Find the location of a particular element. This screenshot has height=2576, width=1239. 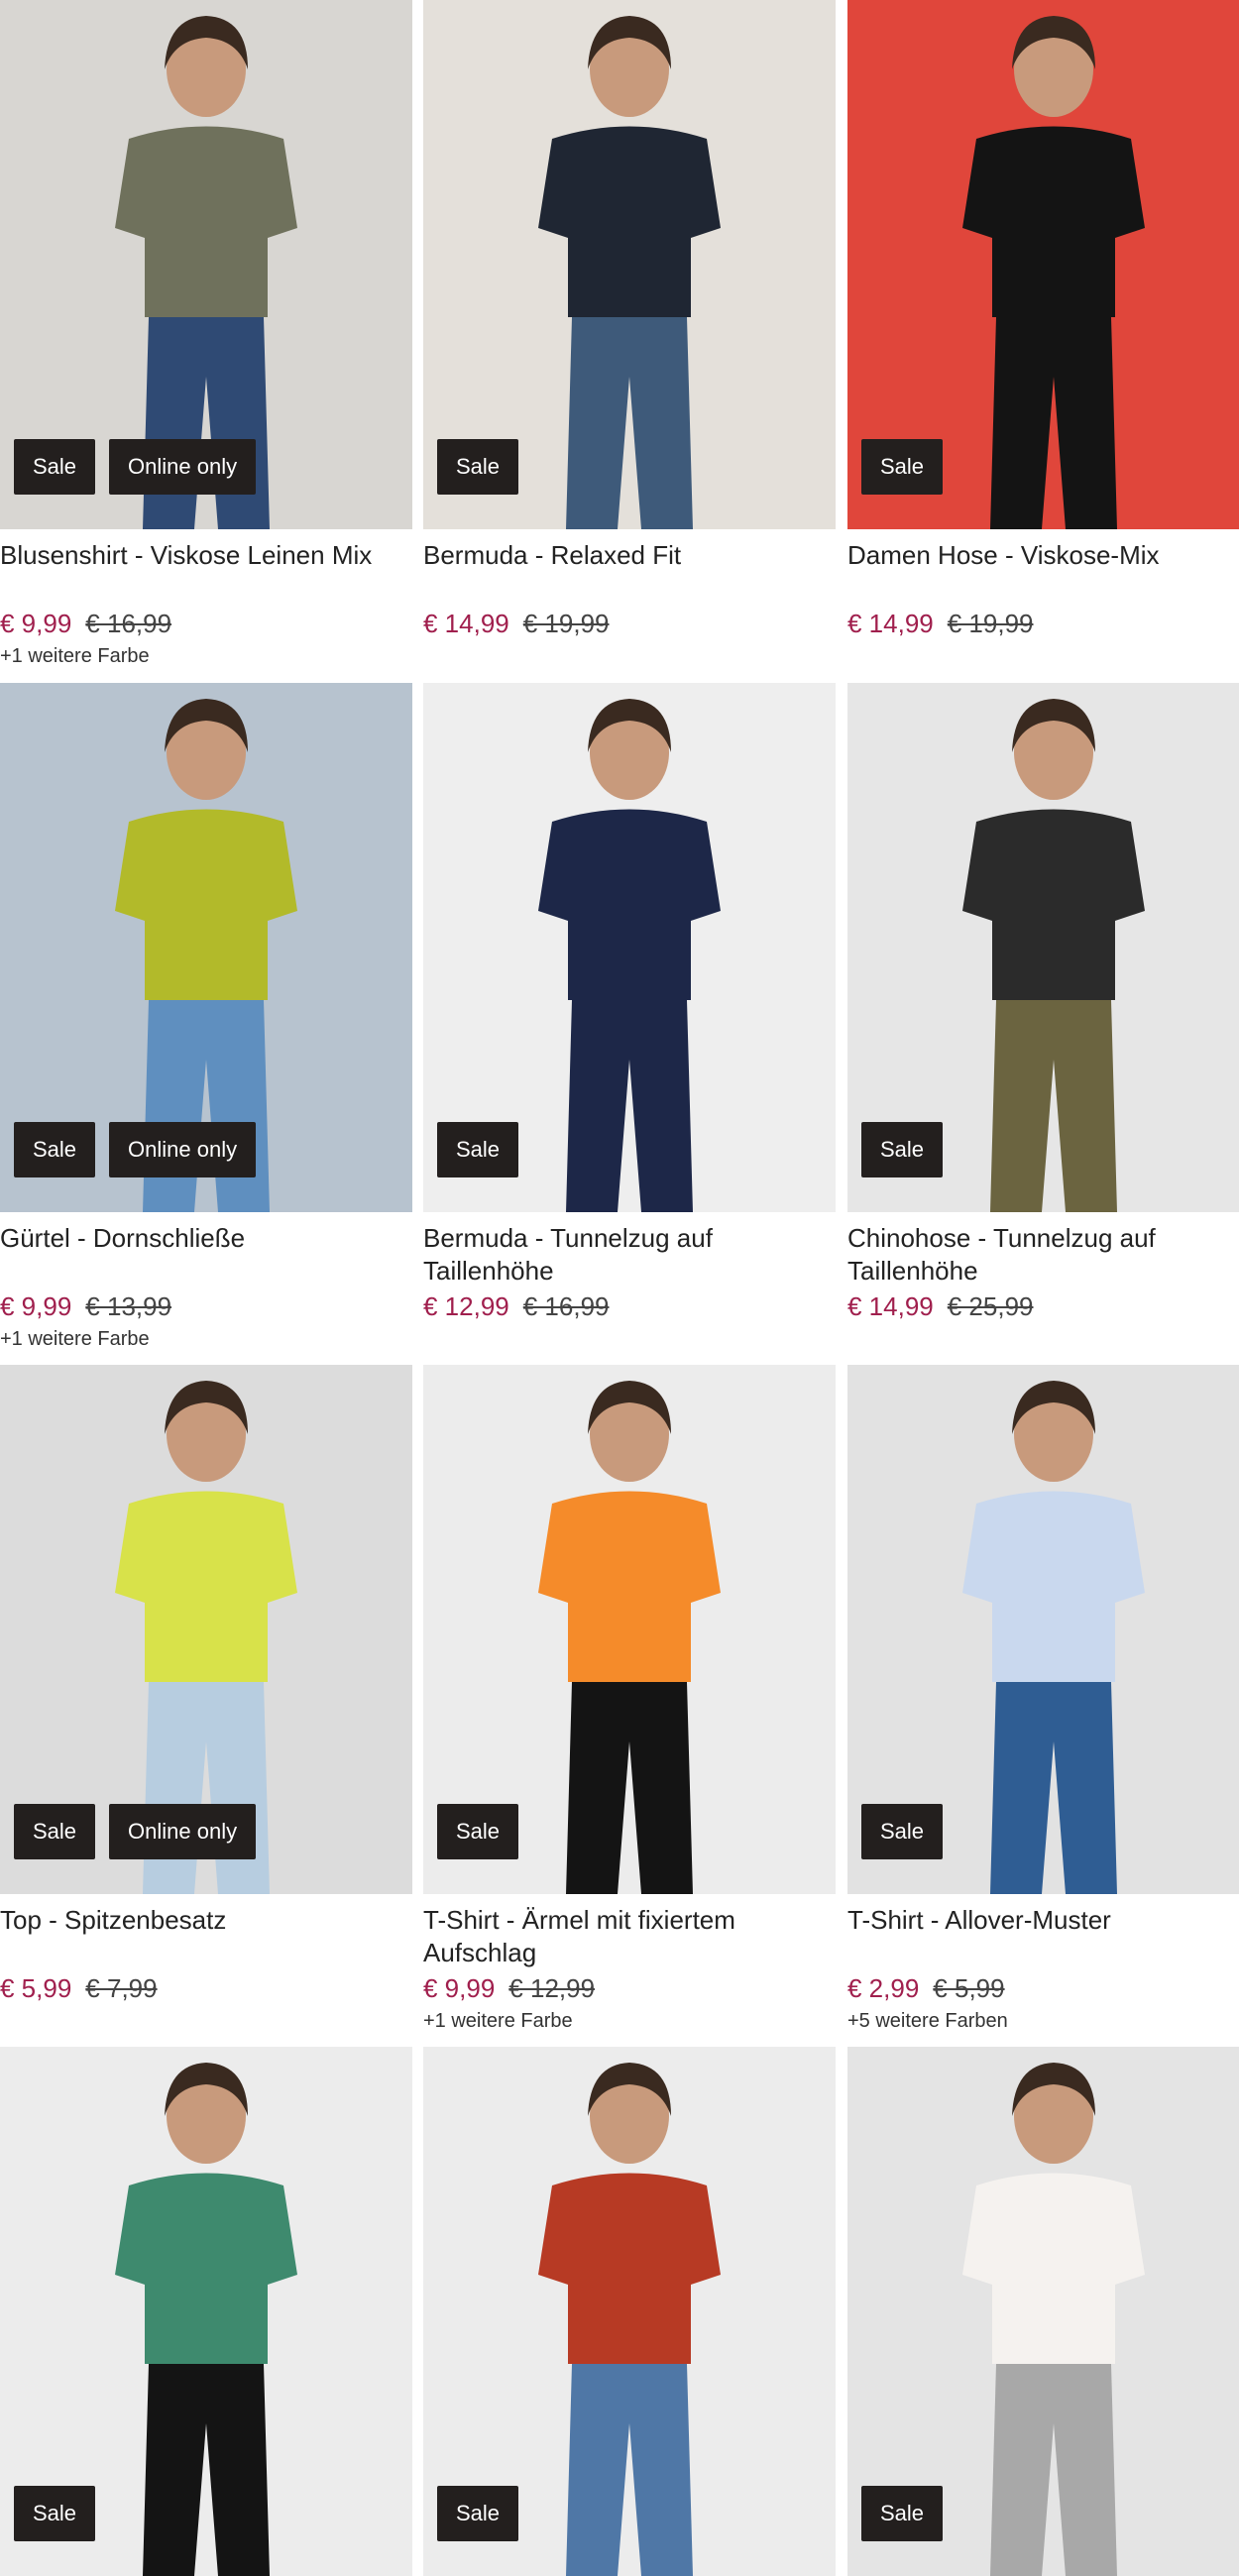

original-price: € 13,99 is located at coordinates (129, 1306).